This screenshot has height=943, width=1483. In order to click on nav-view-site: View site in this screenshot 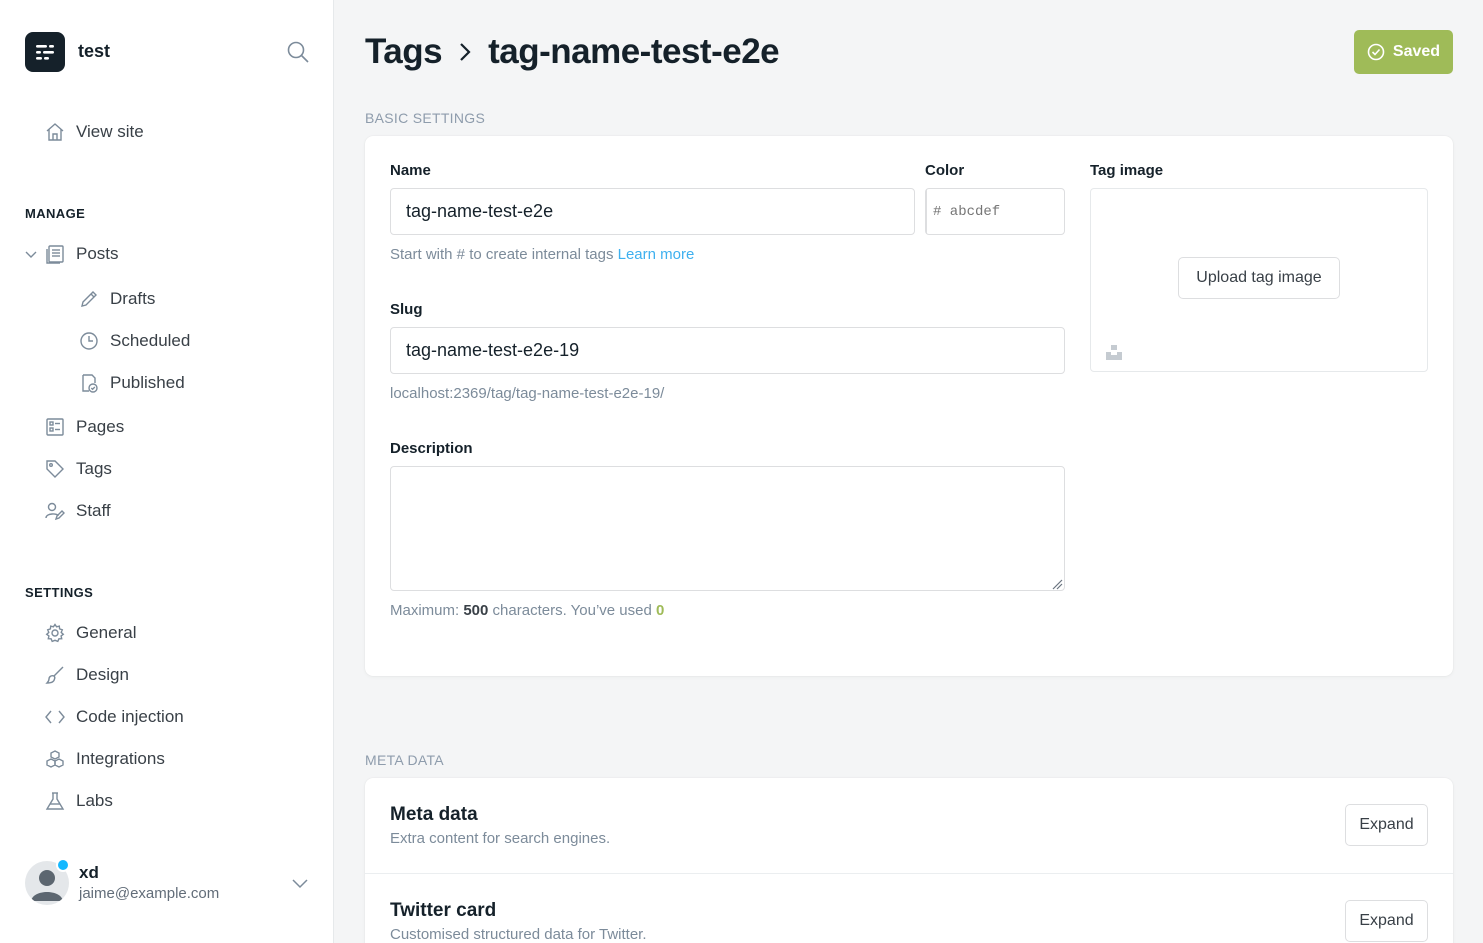, I will do `click(94, 132)`.